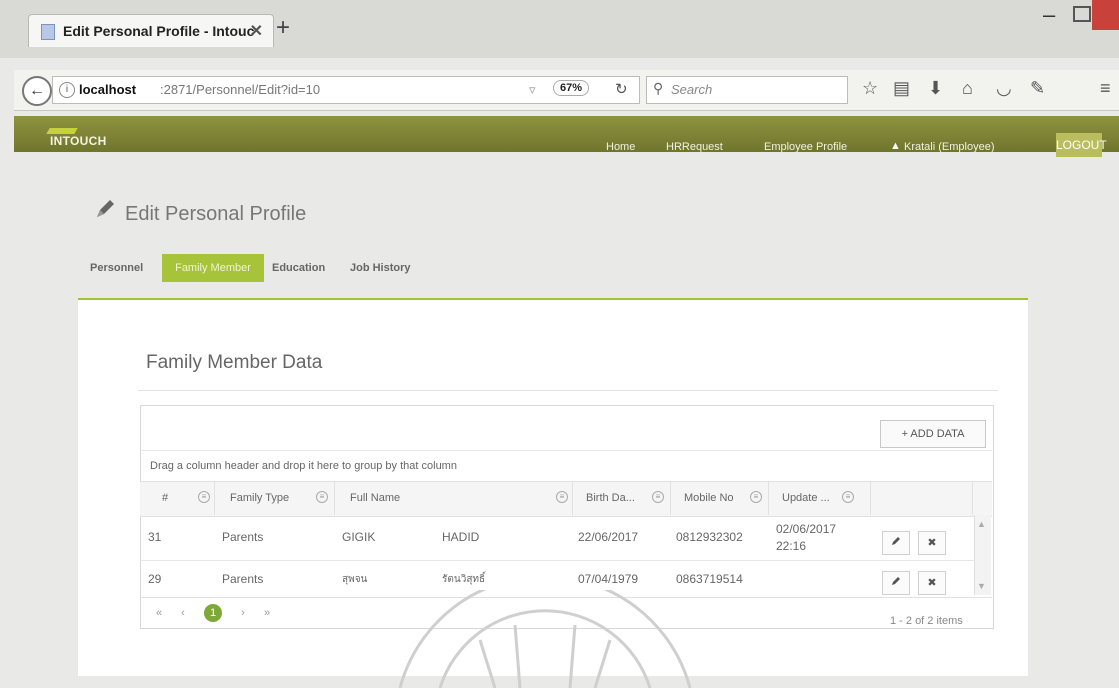 The image size is (1119, 688). What do you see at coordinates (1004, 88) in the screenshot?
I see `pocket-icon: ◡` at bounding box center [1004, 88].